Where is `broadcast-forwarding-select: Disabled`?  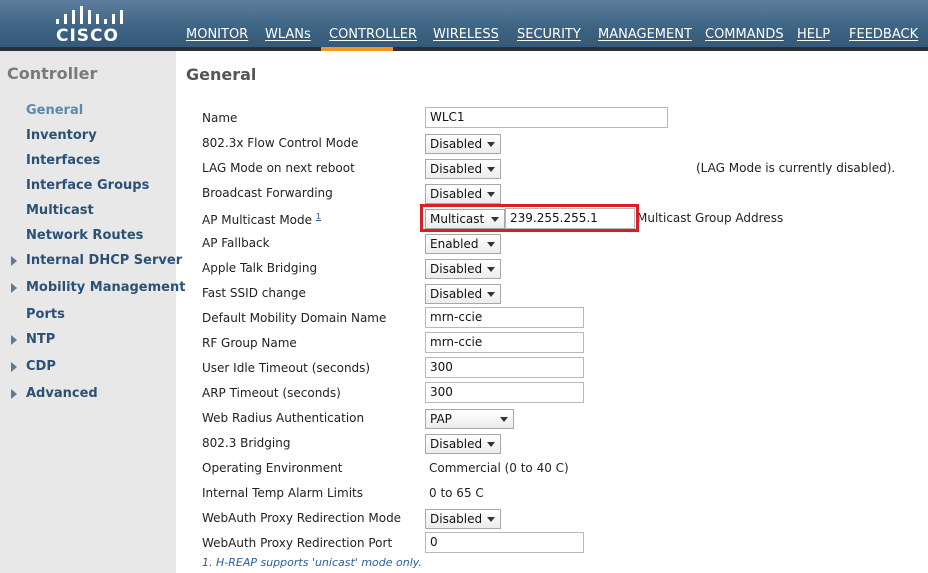 broadcast-forwarding-select: Disabled is located at coordinates (463, 194).